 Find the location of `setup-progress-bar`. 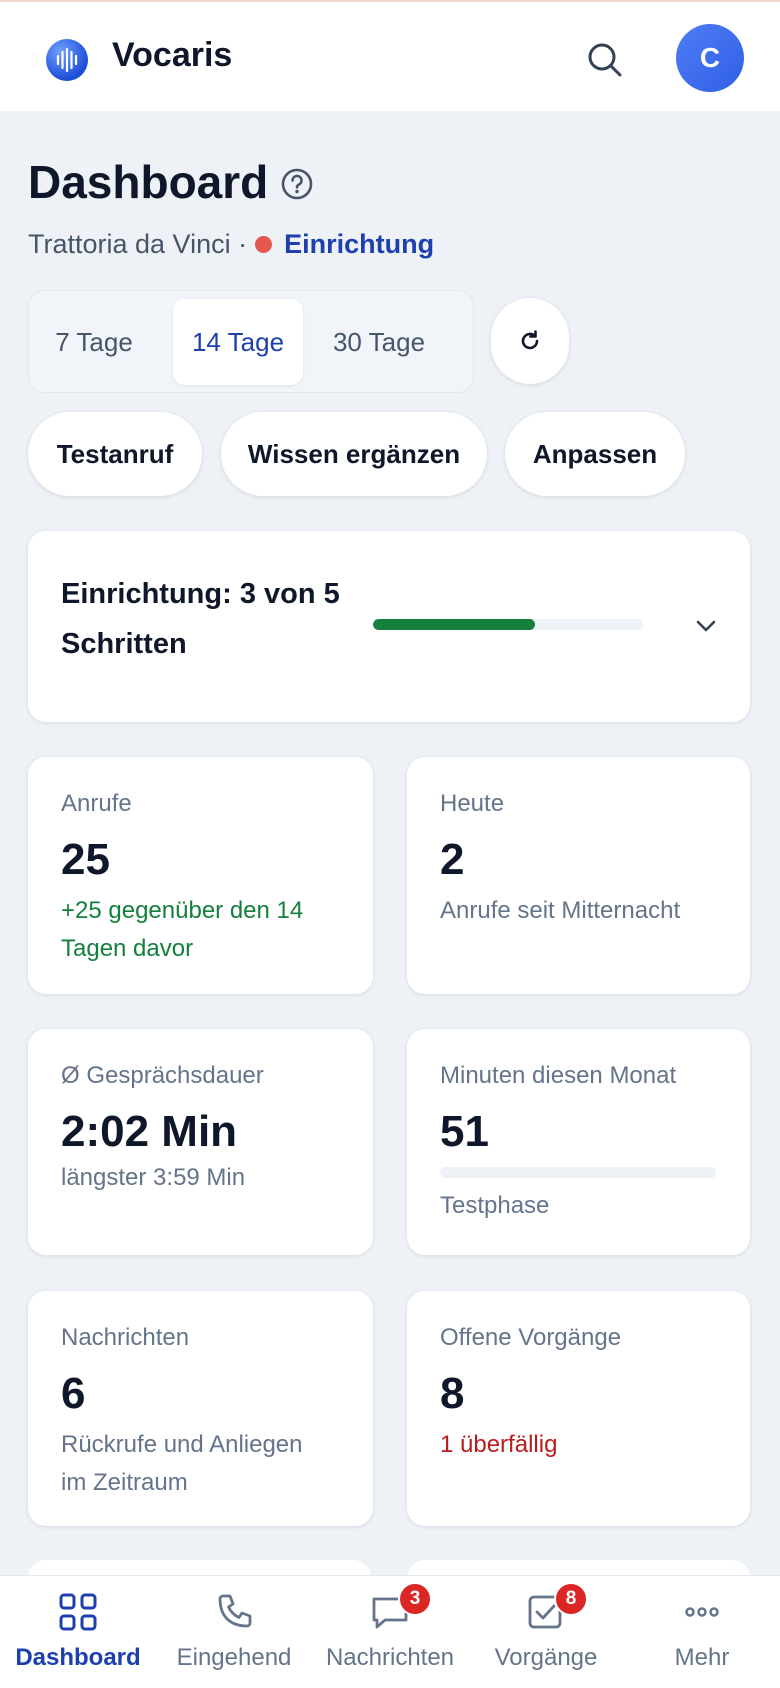

setup-progress-bar is located at coordinates (508, 624).